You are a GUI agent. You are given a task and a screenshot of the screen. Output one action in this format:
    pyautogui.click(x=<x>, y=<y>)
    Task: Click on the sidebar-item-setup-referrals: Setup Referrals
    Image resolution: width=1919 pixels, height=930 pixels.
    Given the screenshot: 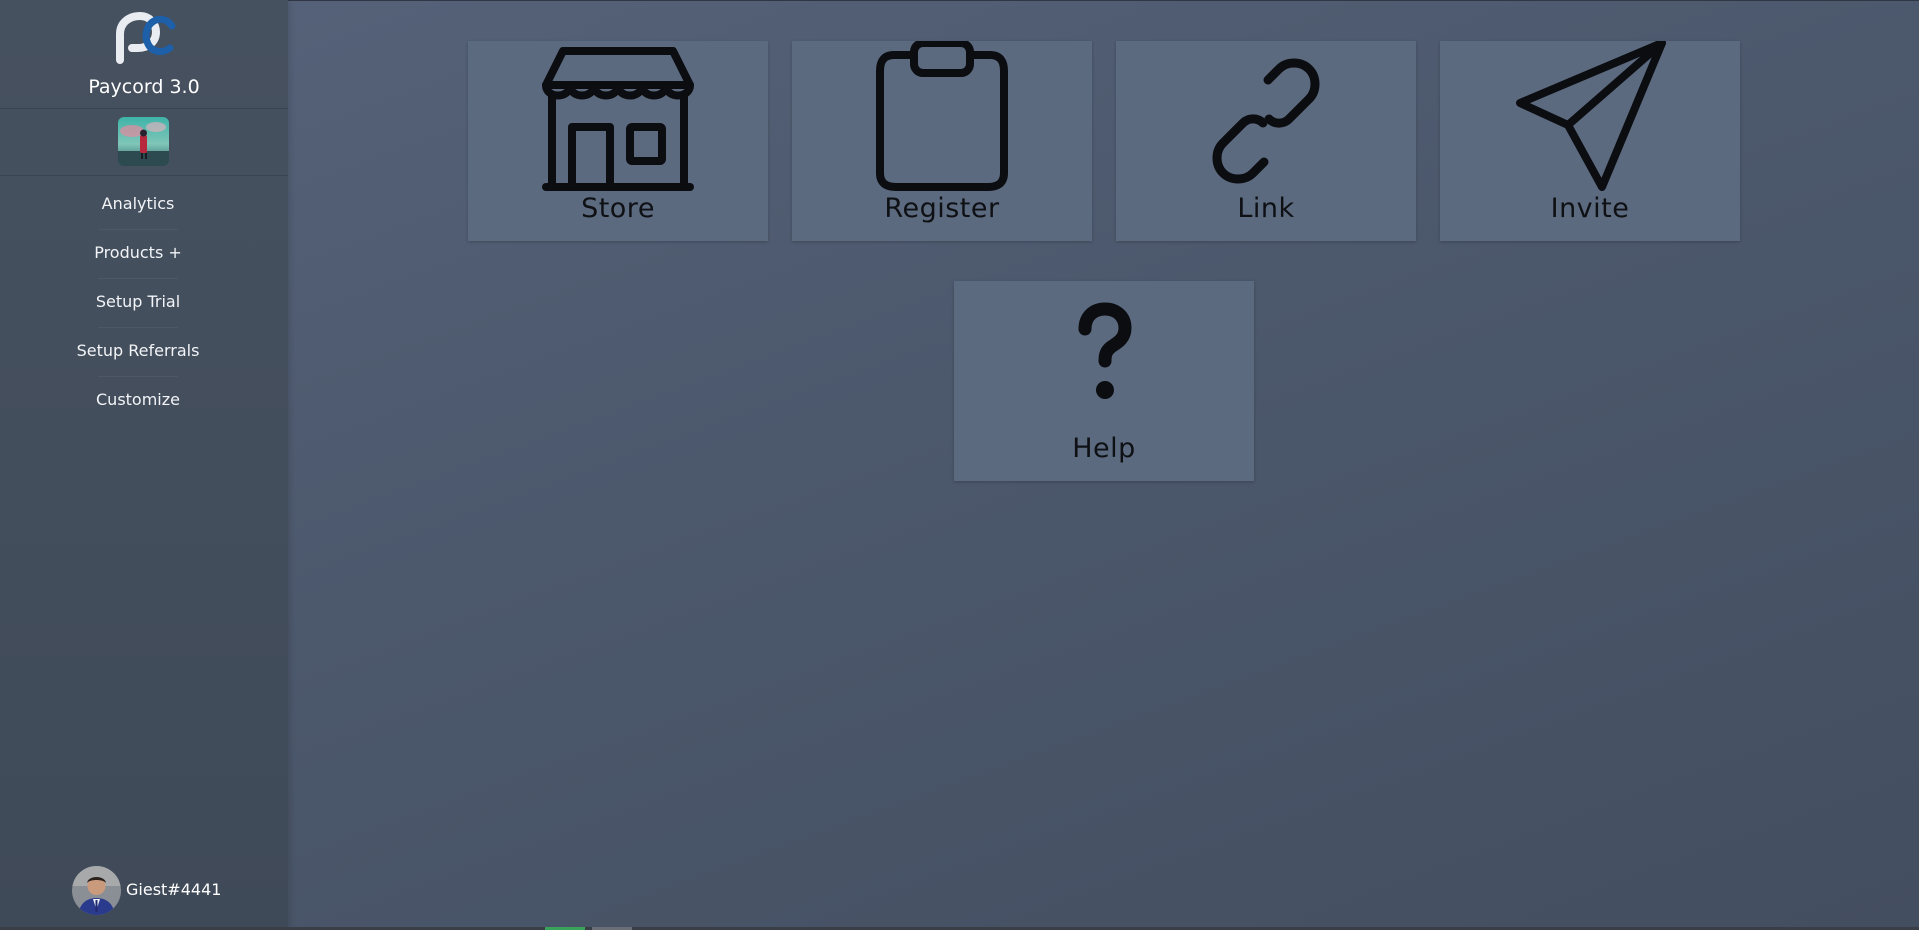 What is the action you would take?
    pyautogui.click(x=138, y=350)
    